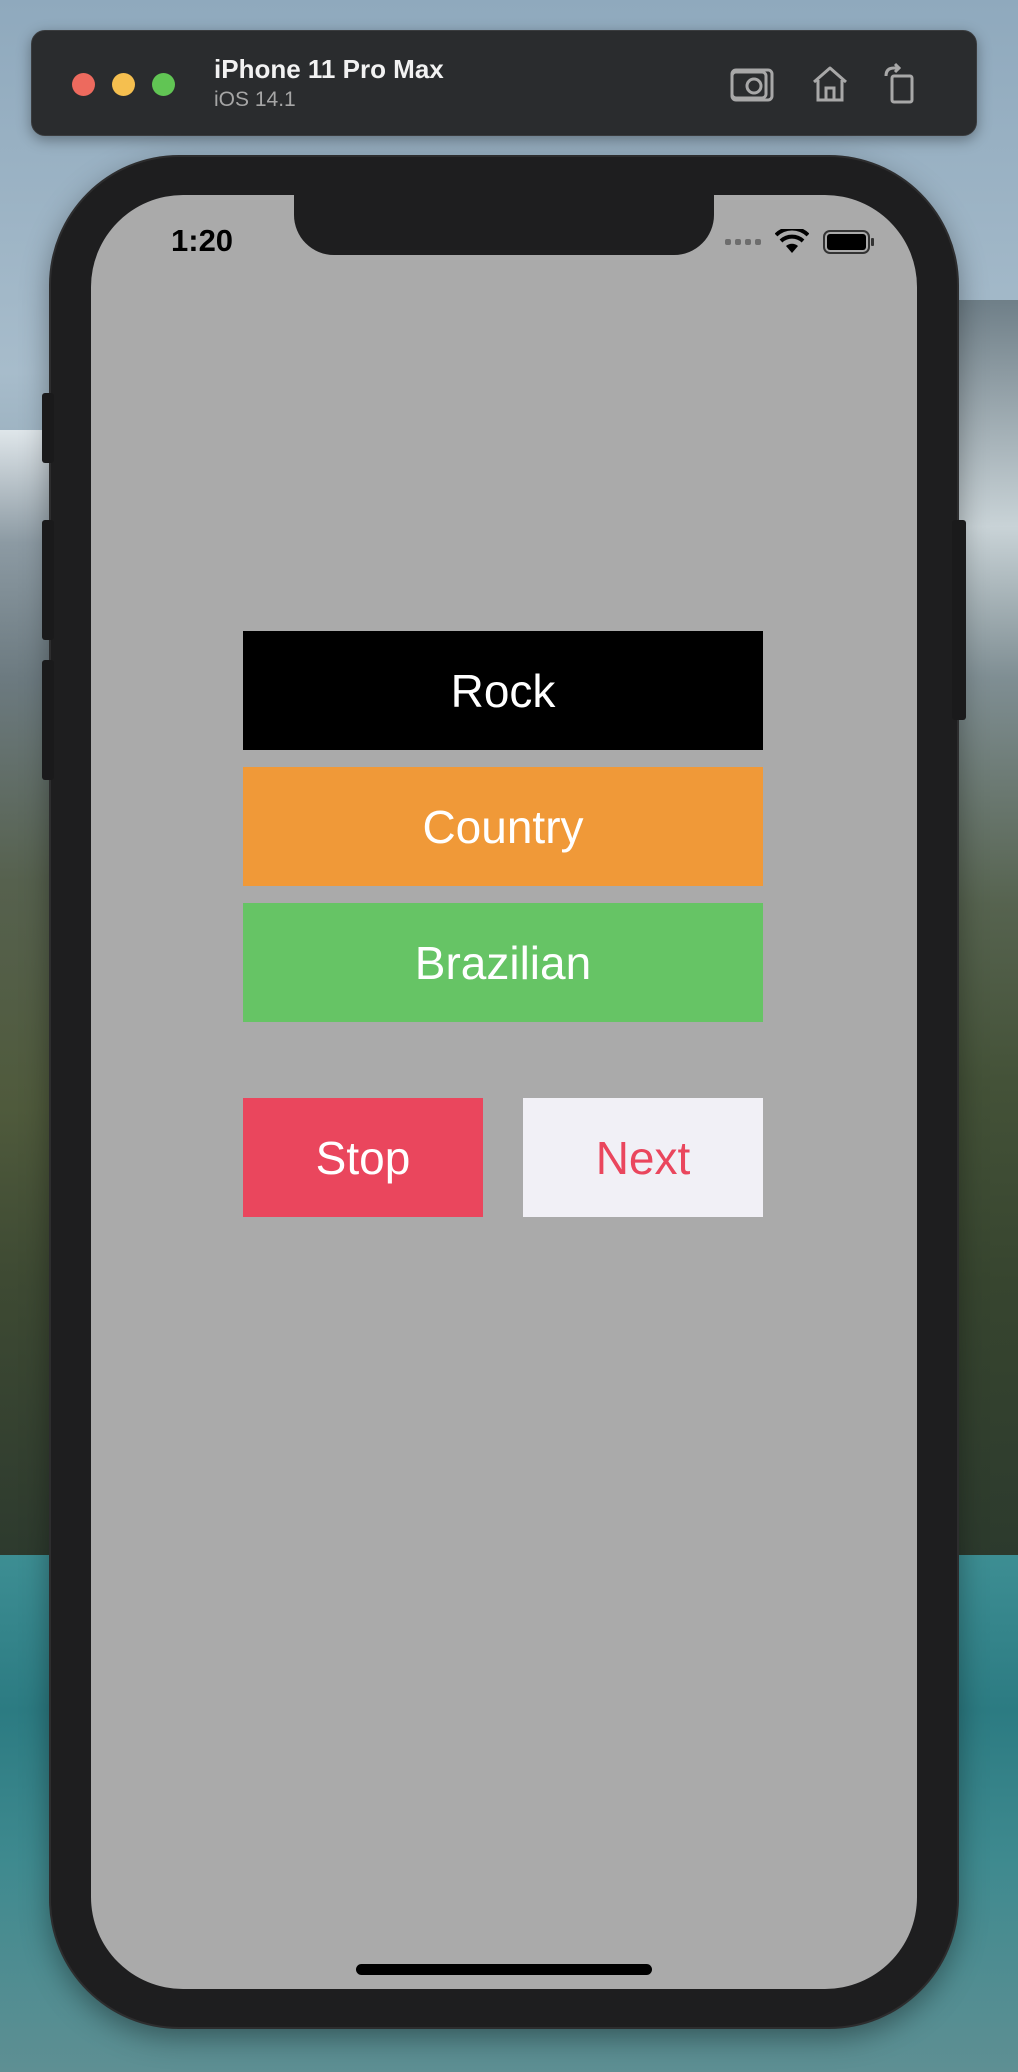  I want to click on volume-up-button, so click(48, 580).